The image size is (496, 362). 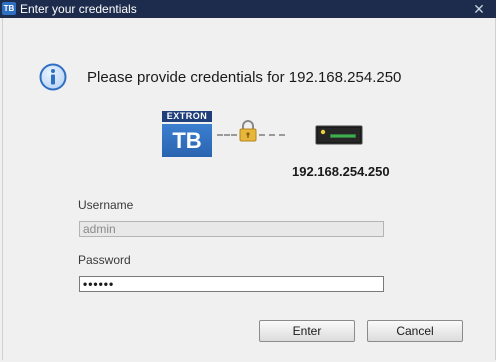 What do you see at coordinates (479, 9) in the screenshot?
I see `close-icon: ✕` at bounding box center [479, 9].